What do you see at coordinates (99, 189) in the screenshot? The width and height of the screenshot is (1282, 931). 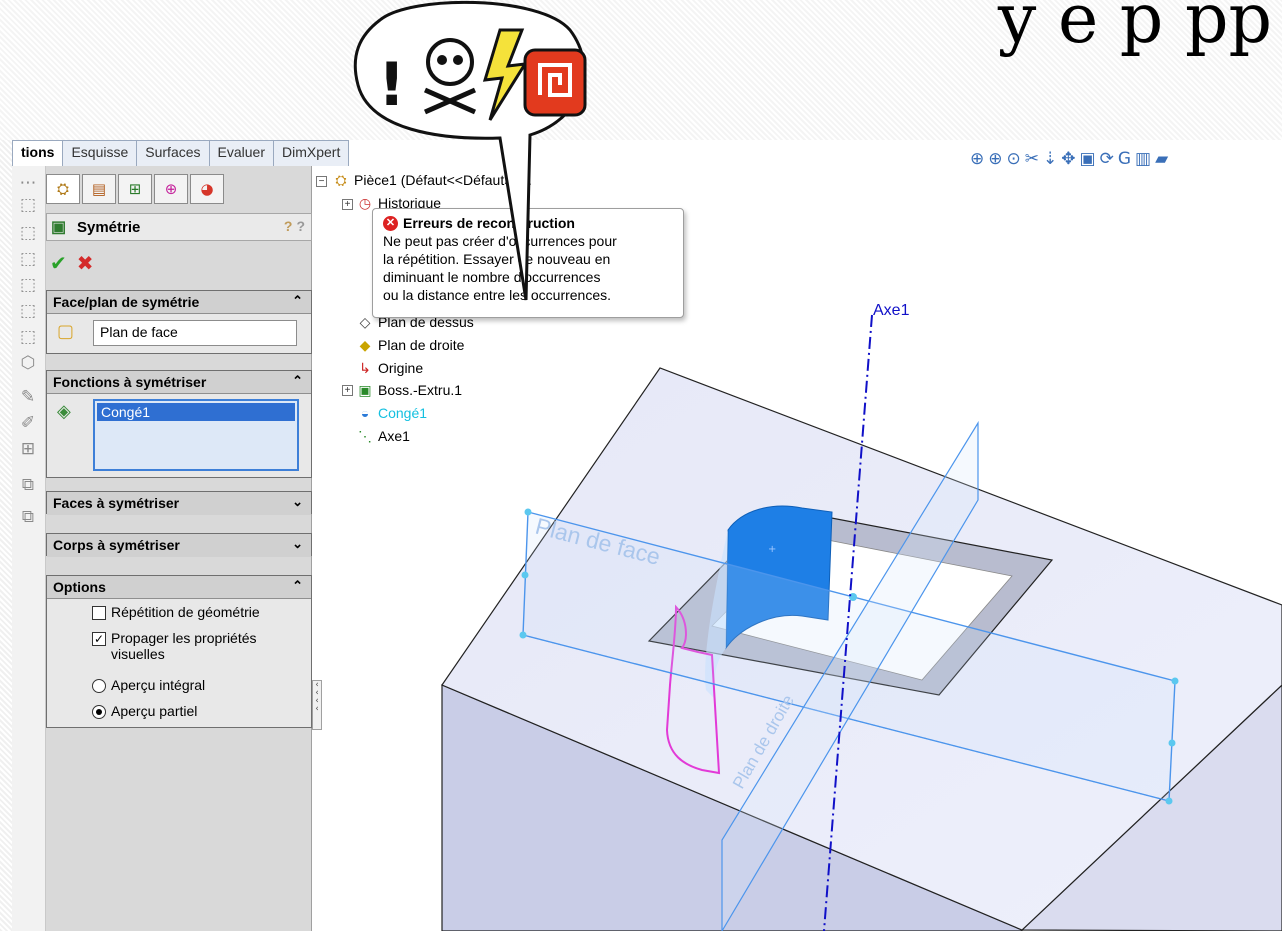 I see `property-manager-icon: ▤` at bounding box center [99, 189].